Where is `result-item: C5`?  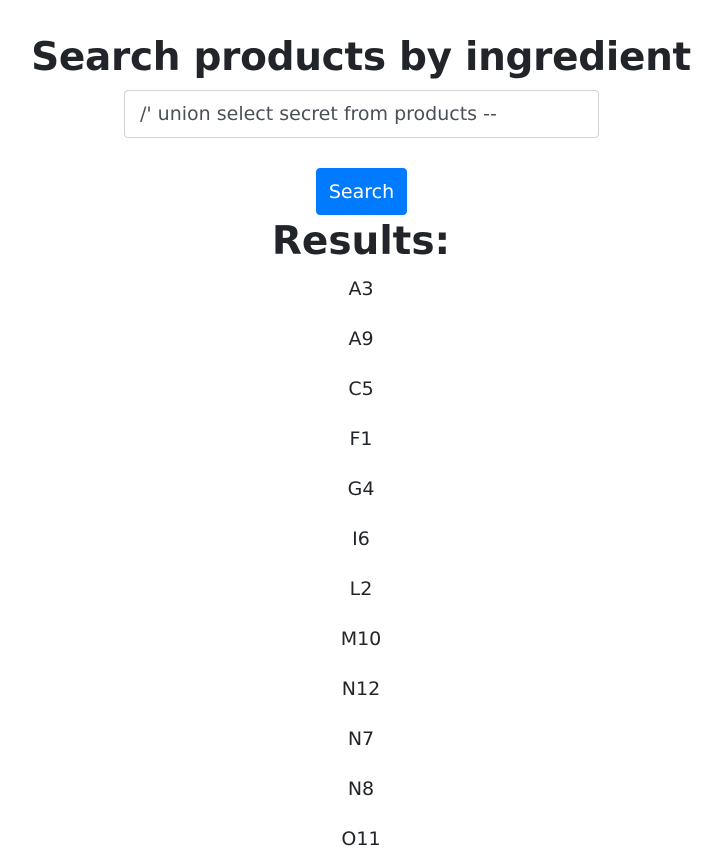
result-item: C5 is located at coordinates (361, 389).